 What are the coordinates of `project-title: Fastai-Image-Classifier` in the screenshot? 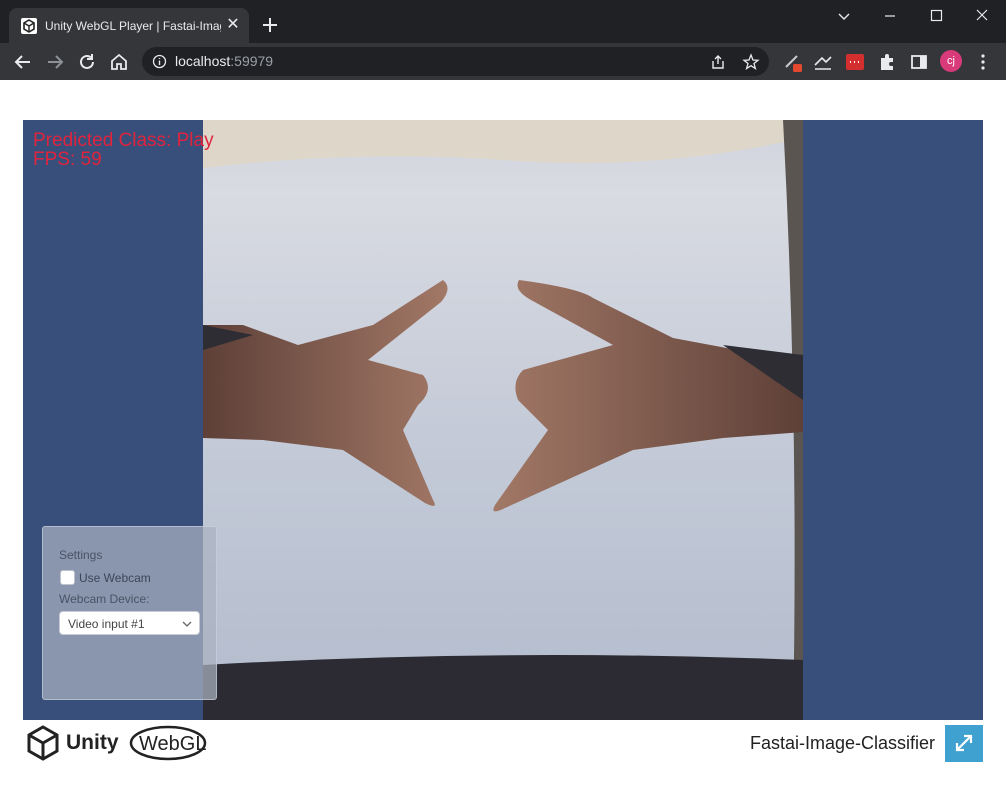 It's located at (843, 743).